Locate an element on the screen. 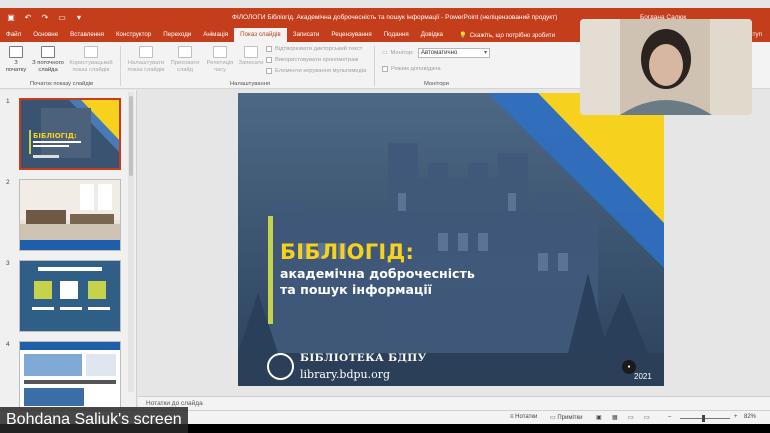 The image size is (770, 433). hide-slide-label: Приховати слайд is located at coordinates (185, 66).